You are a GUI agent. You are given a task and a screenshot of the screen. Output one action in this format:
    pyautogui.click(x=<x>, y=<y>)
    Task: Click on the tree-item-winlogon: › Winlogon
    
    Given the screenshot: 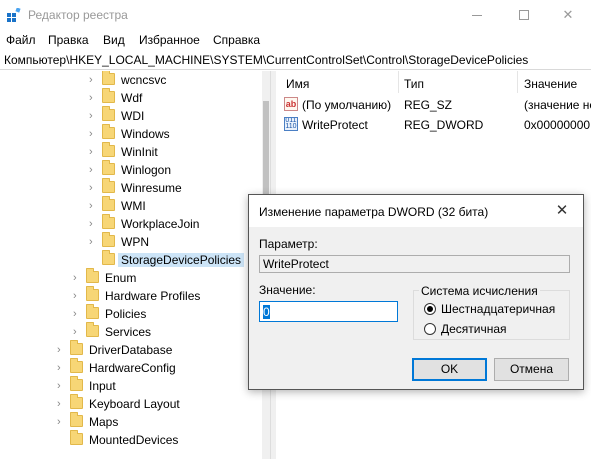 What is the action you would take?
    pyautogui.click(x=134, y=169)
    